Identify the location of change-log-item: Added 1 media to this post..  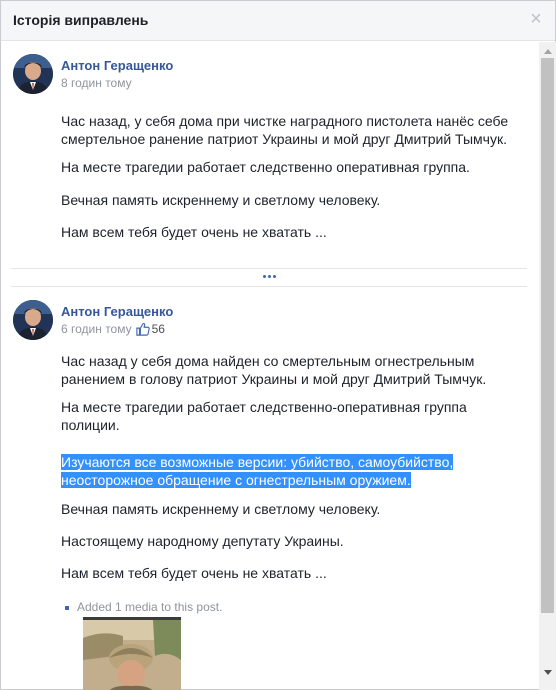
(143, 607).